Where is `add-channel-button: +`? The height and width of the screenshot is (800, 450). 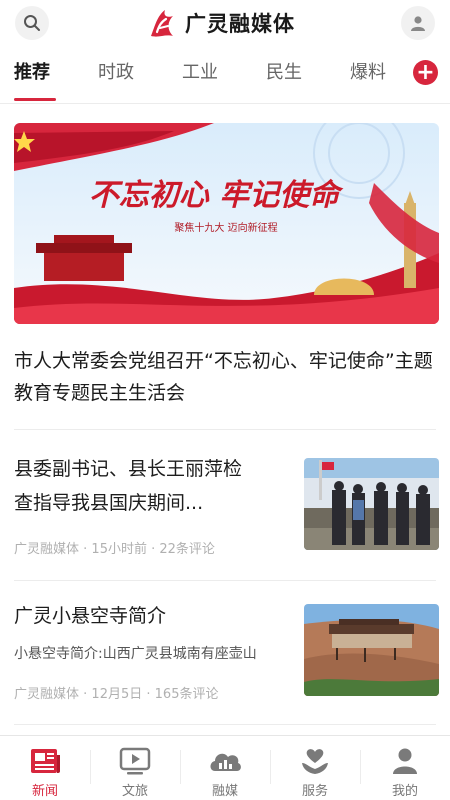
add-channel-button: + is located at coordinates (425, 72).